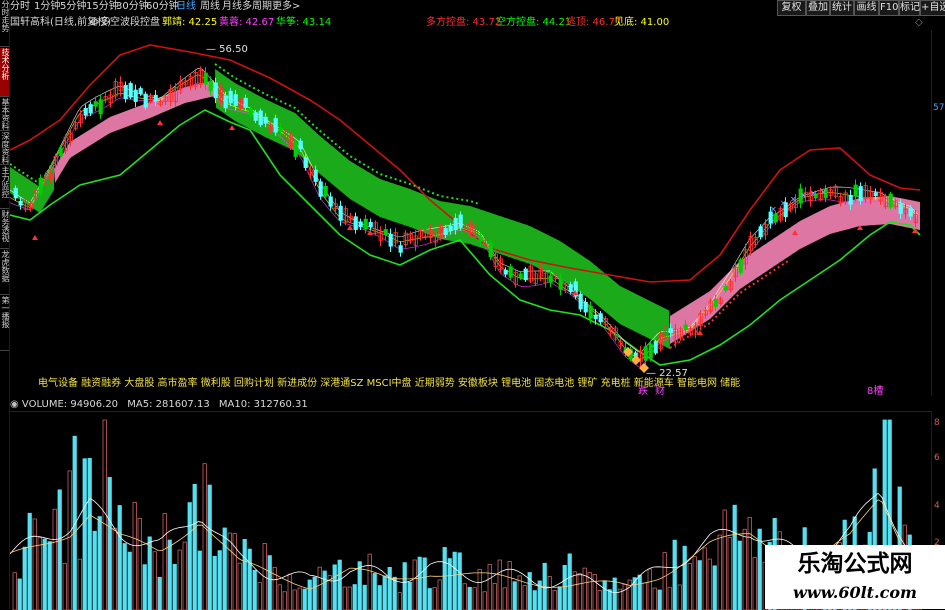 Image resolution: width=945 pixels, height=610 pixels. What do you see at coordinates (94, 22) in the screenshot?
I see `indicator-settings-icon: ⚙` at bounding box center [94, 22].